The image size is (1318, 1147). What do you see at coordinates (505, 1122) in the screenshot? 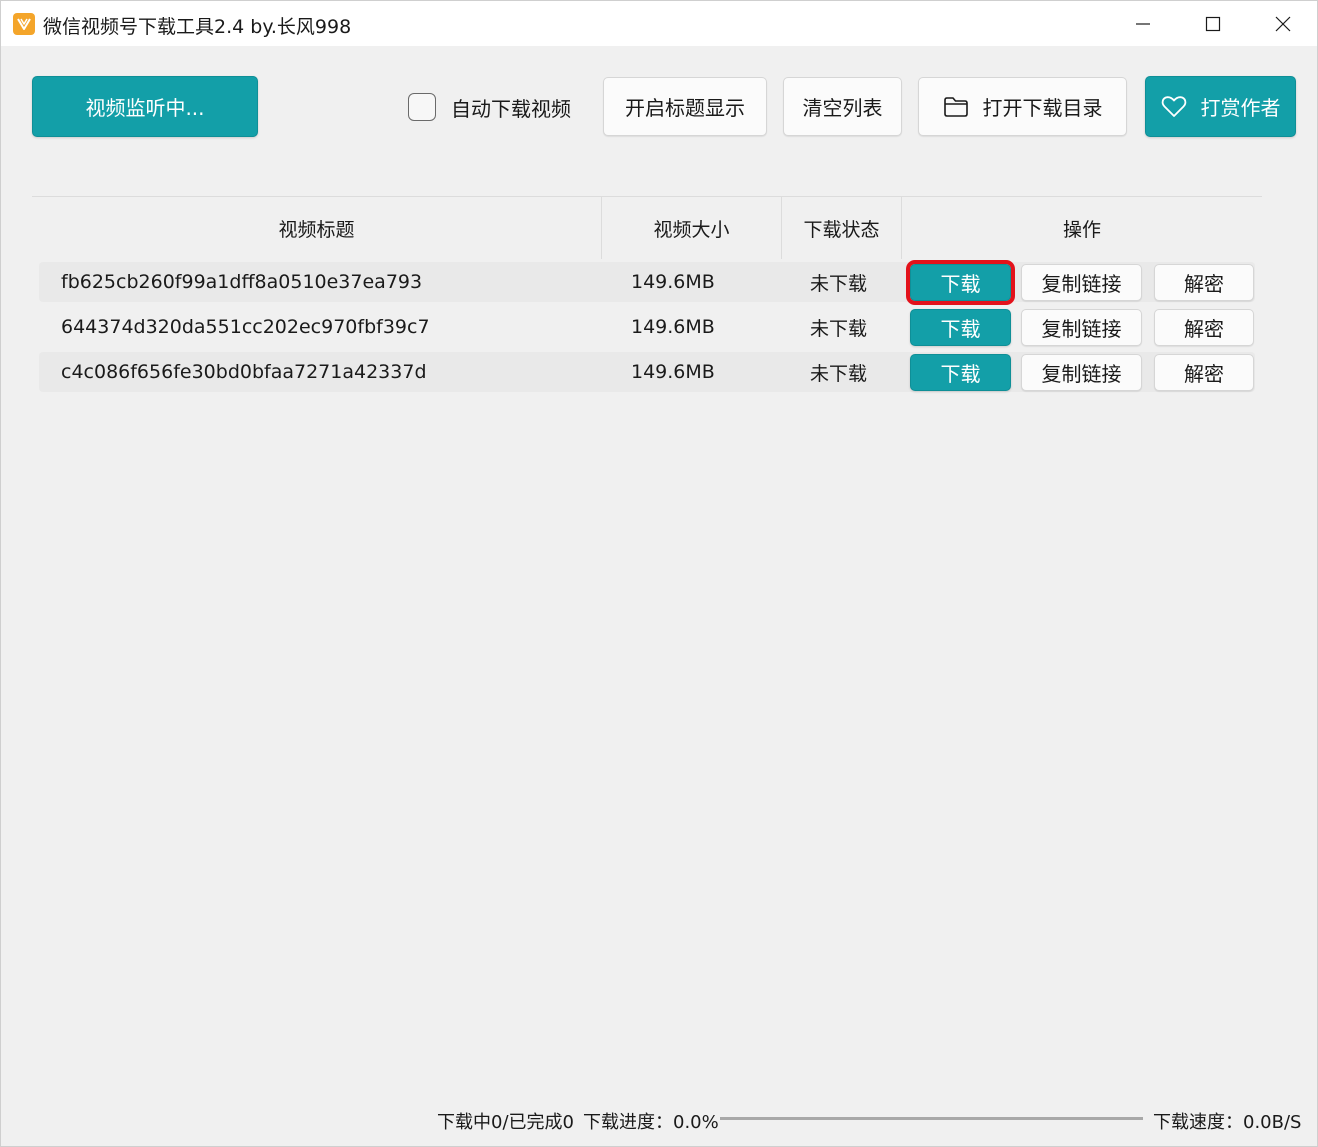
I see `download-count-status: 下载中0/已完成0` at bounding box center [505, 1122].